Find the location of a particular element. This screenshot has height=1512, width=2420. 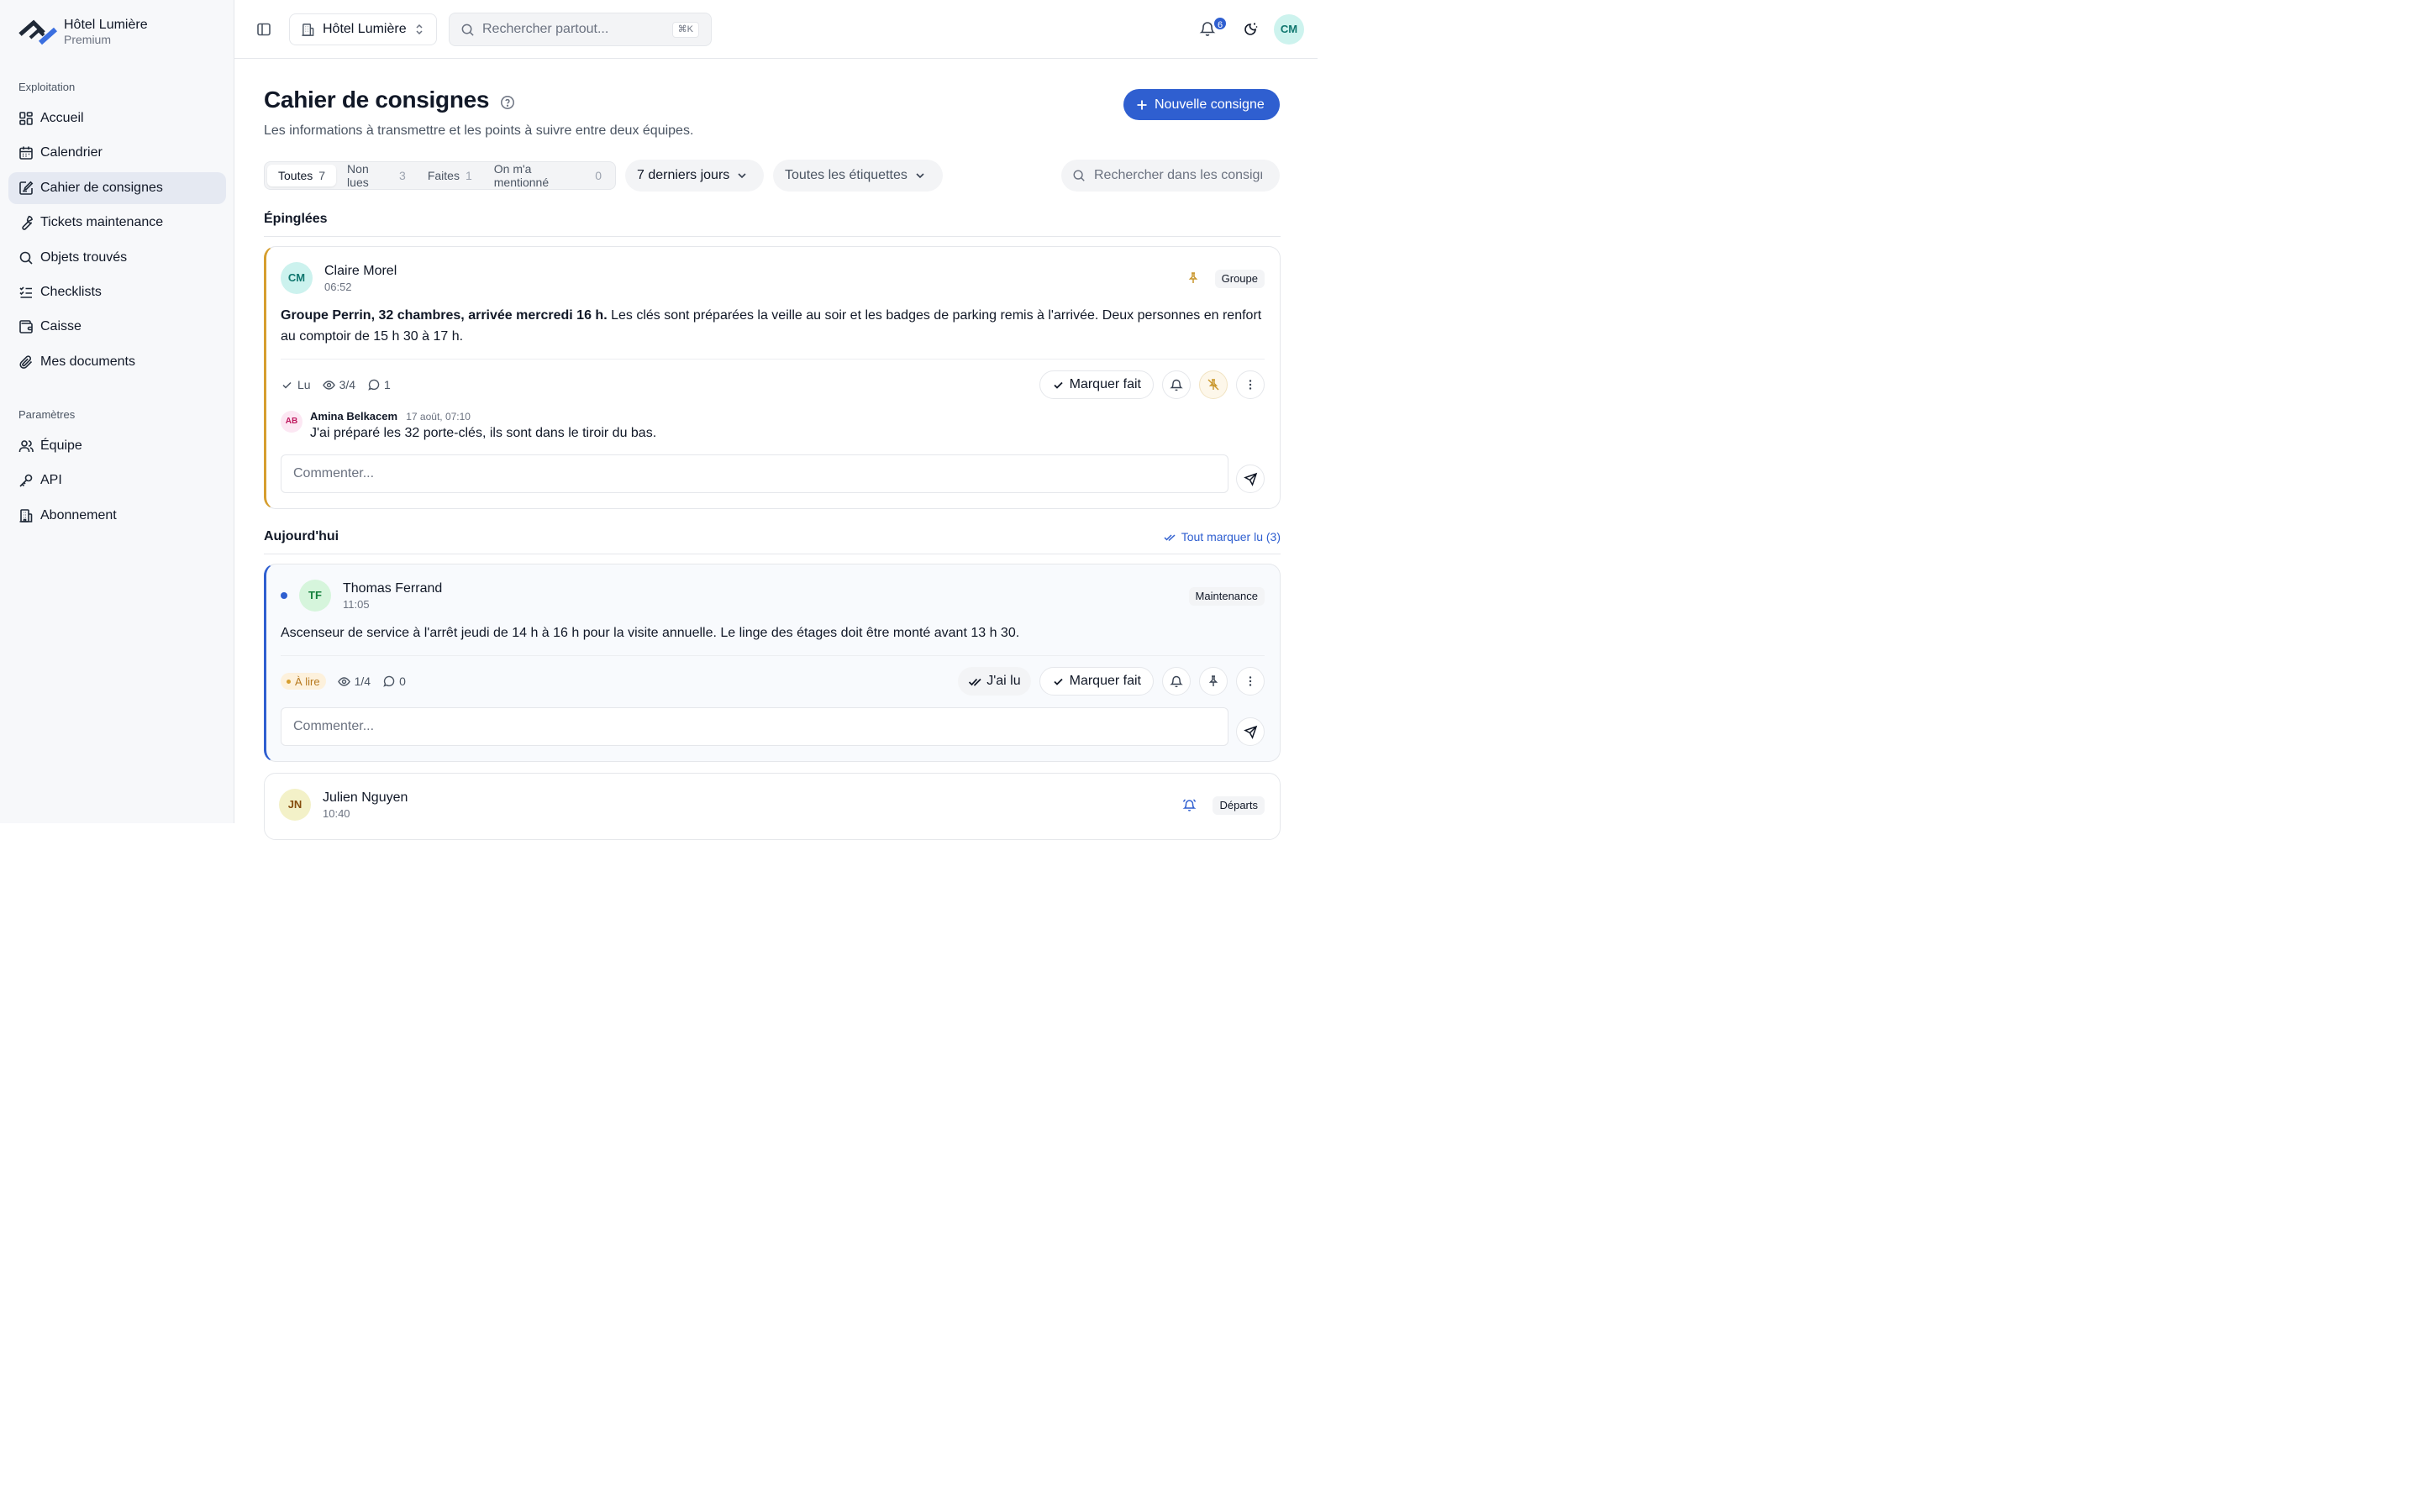

period-label: 7 derniers jours is located at coordinates (683, 175).